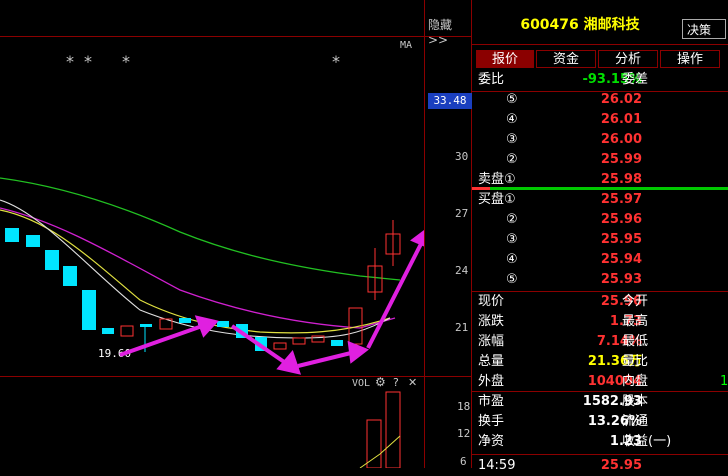 This screenshot has height=476, width=728. What do you see at coordinates (621, 119) in the screenshot?
I see `level-price: 26.01` at bounding box center [621, 119].